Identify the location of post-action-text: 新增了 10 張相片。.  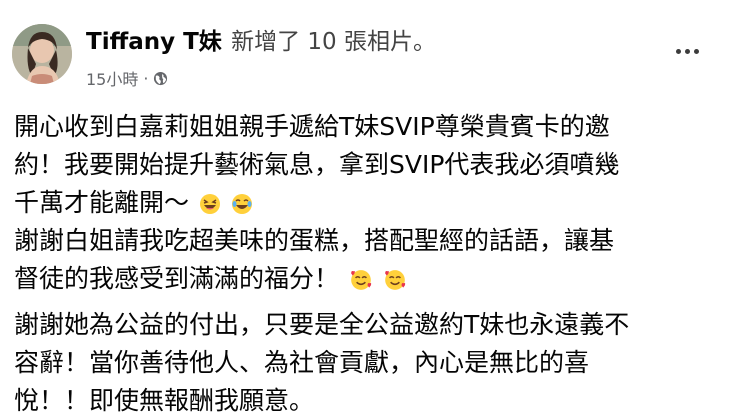
(333, 42).